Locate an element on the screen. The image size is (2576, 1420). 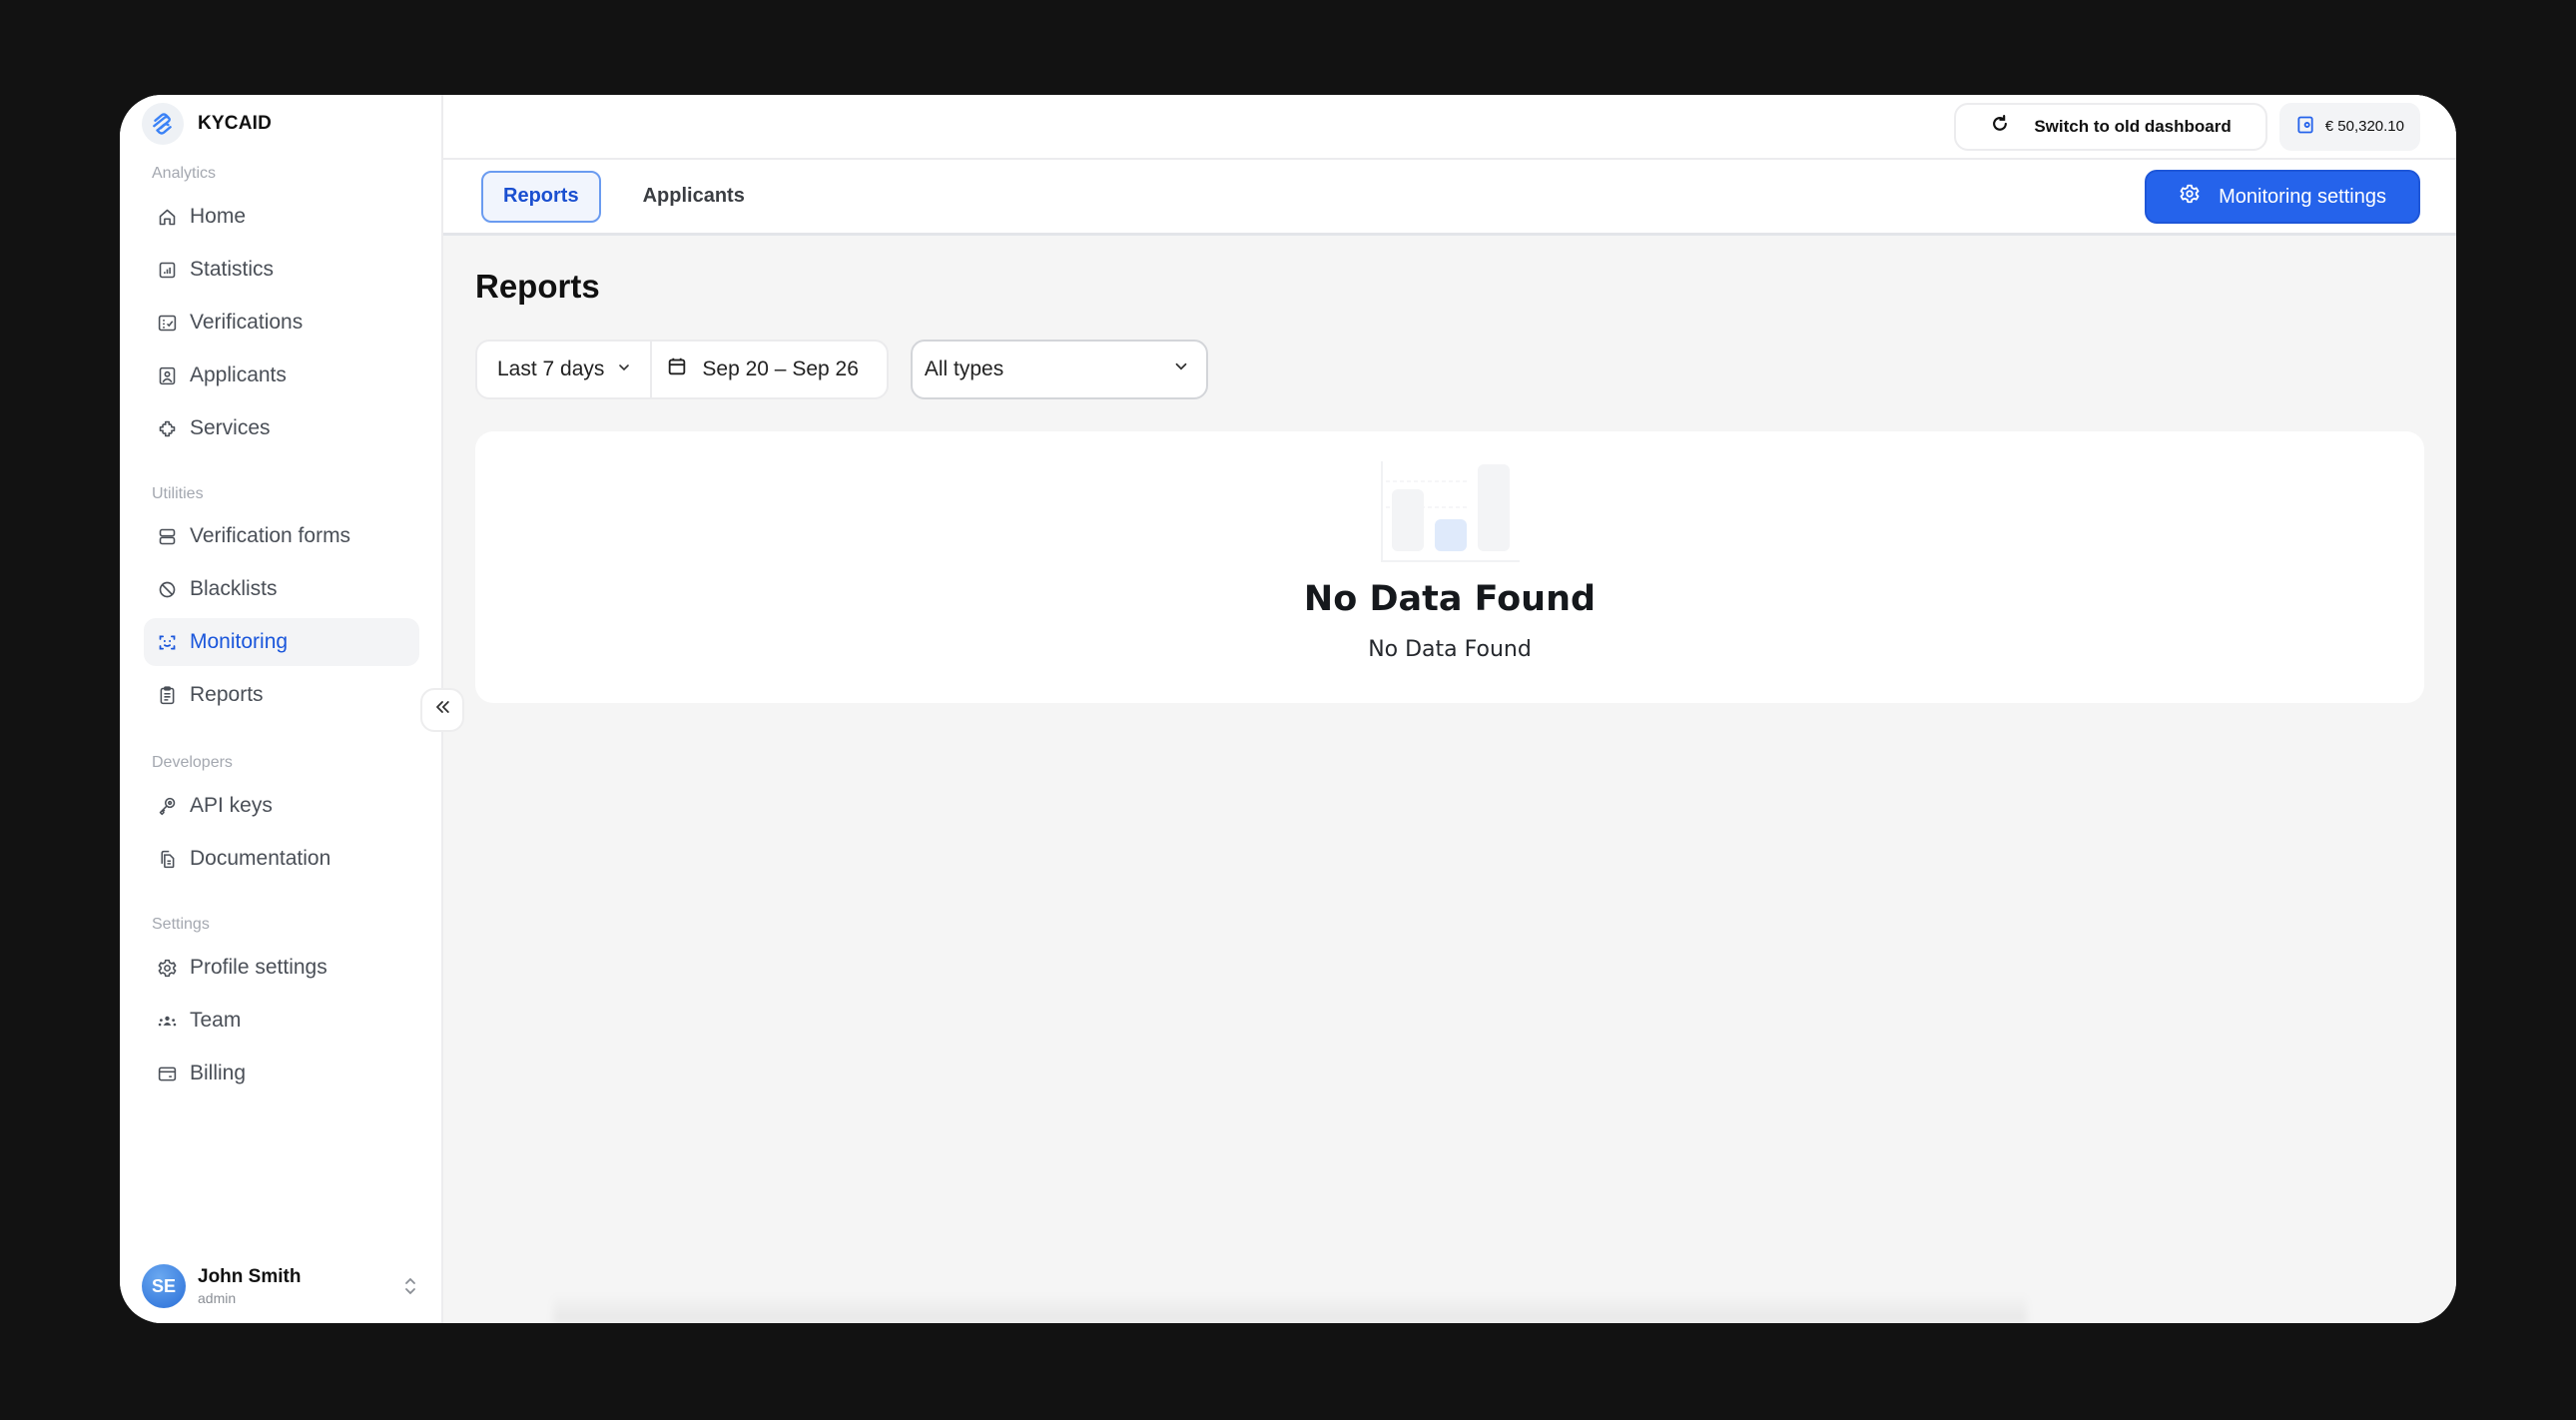
home-icon is located at coordinates (167, 217).